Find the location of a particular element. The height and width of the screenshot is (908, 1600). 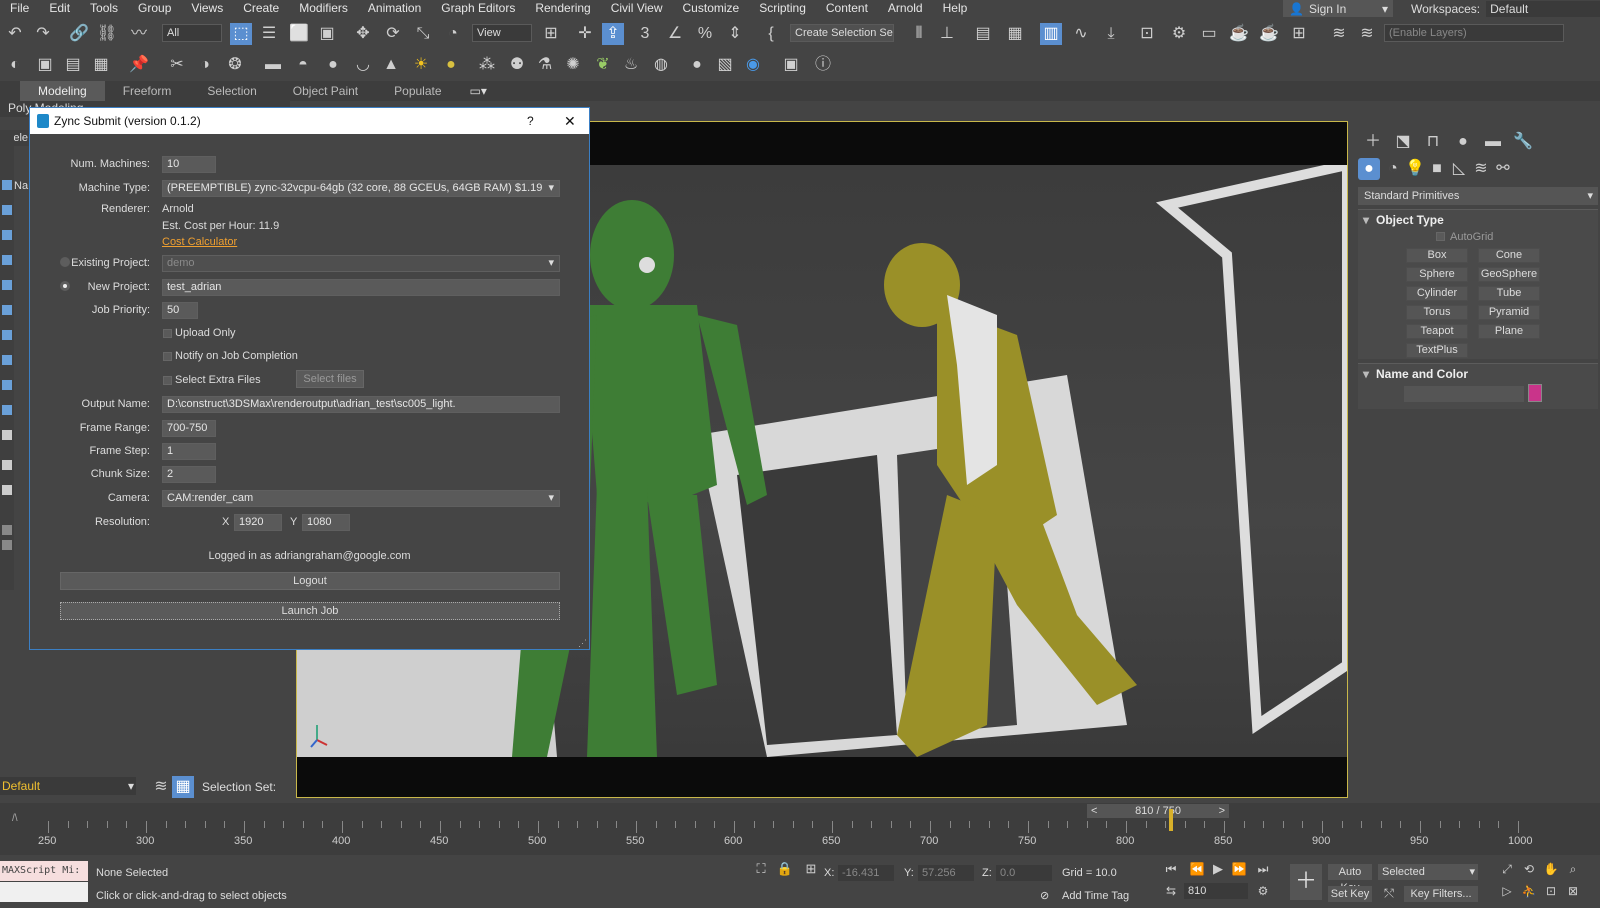

next-frame-icon: ⏩ is located at coordinates (1239, 869).